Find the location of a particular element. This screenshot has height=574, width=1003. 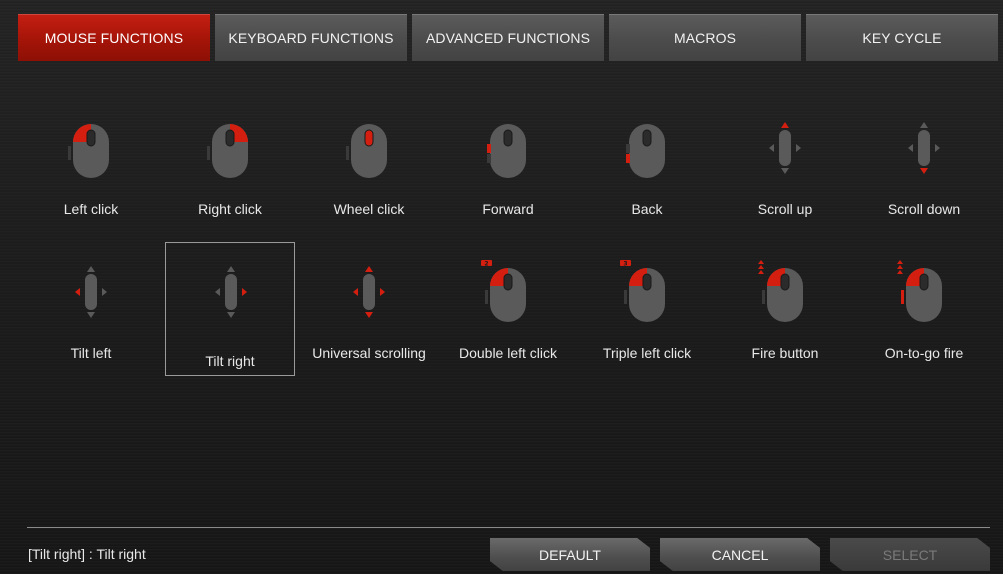

footer-divider is located at coordinates (508, 527).